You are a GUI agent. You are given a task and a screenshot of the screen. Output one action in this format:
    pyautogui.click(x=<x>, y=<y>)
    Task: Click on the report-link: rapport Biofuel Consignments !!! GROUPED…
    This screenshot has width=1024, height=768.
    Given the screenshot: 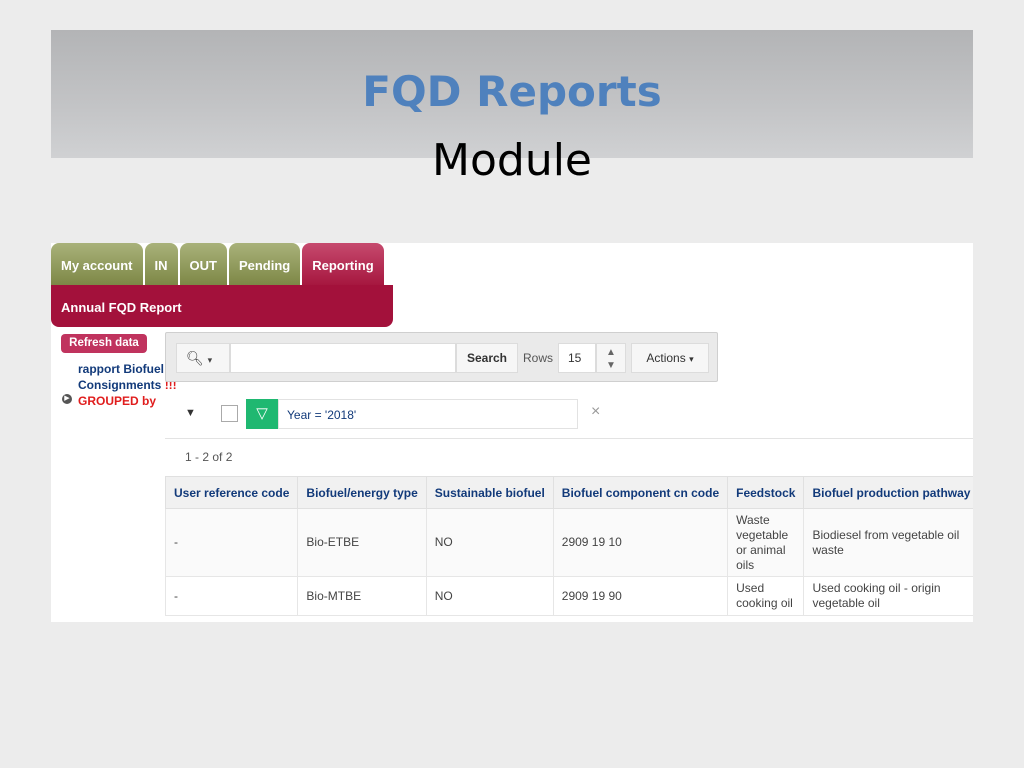 What is the action you would take?
    pyautogui.click(x=128, y=385)
    